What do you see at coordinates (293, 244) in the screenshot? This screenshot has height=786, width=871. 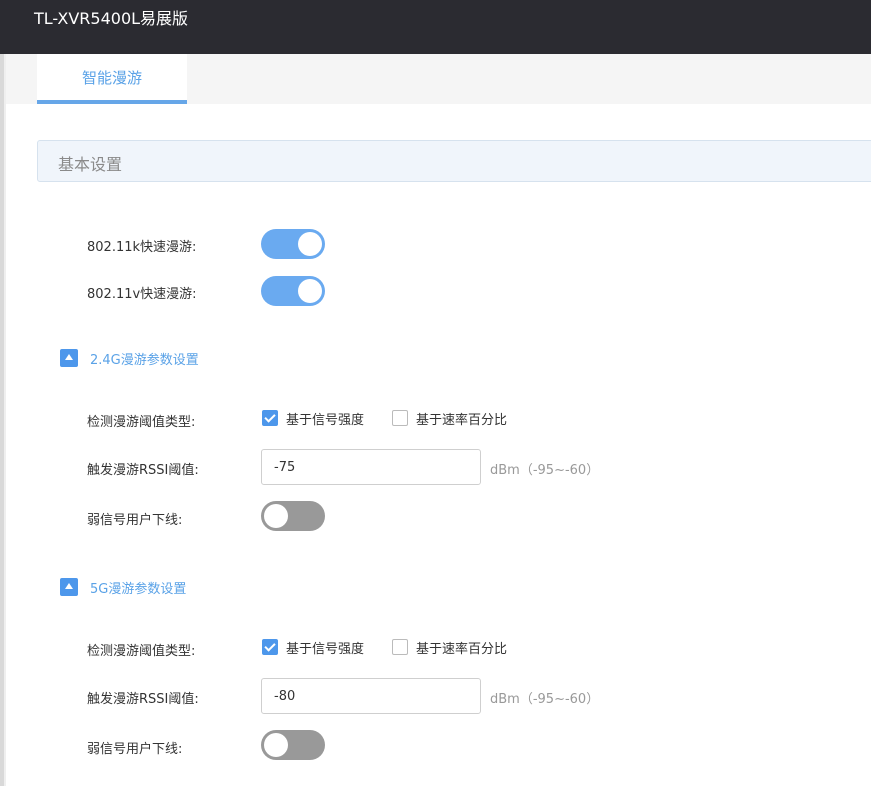 I see `toggle-80211k` at bounding box center [293, 244].